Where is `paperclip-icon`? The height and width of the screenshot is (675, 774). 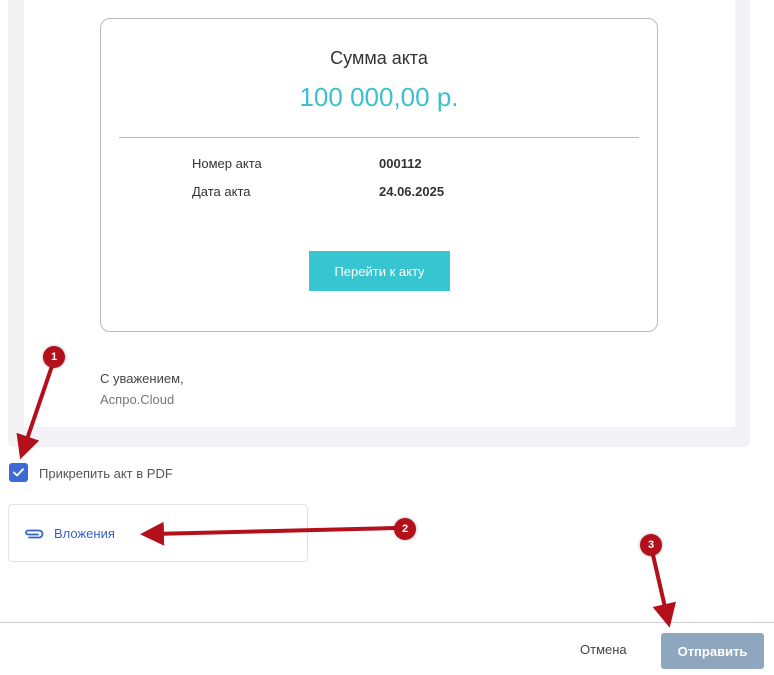
paperclip-icon is located at coordinates (34, 533).